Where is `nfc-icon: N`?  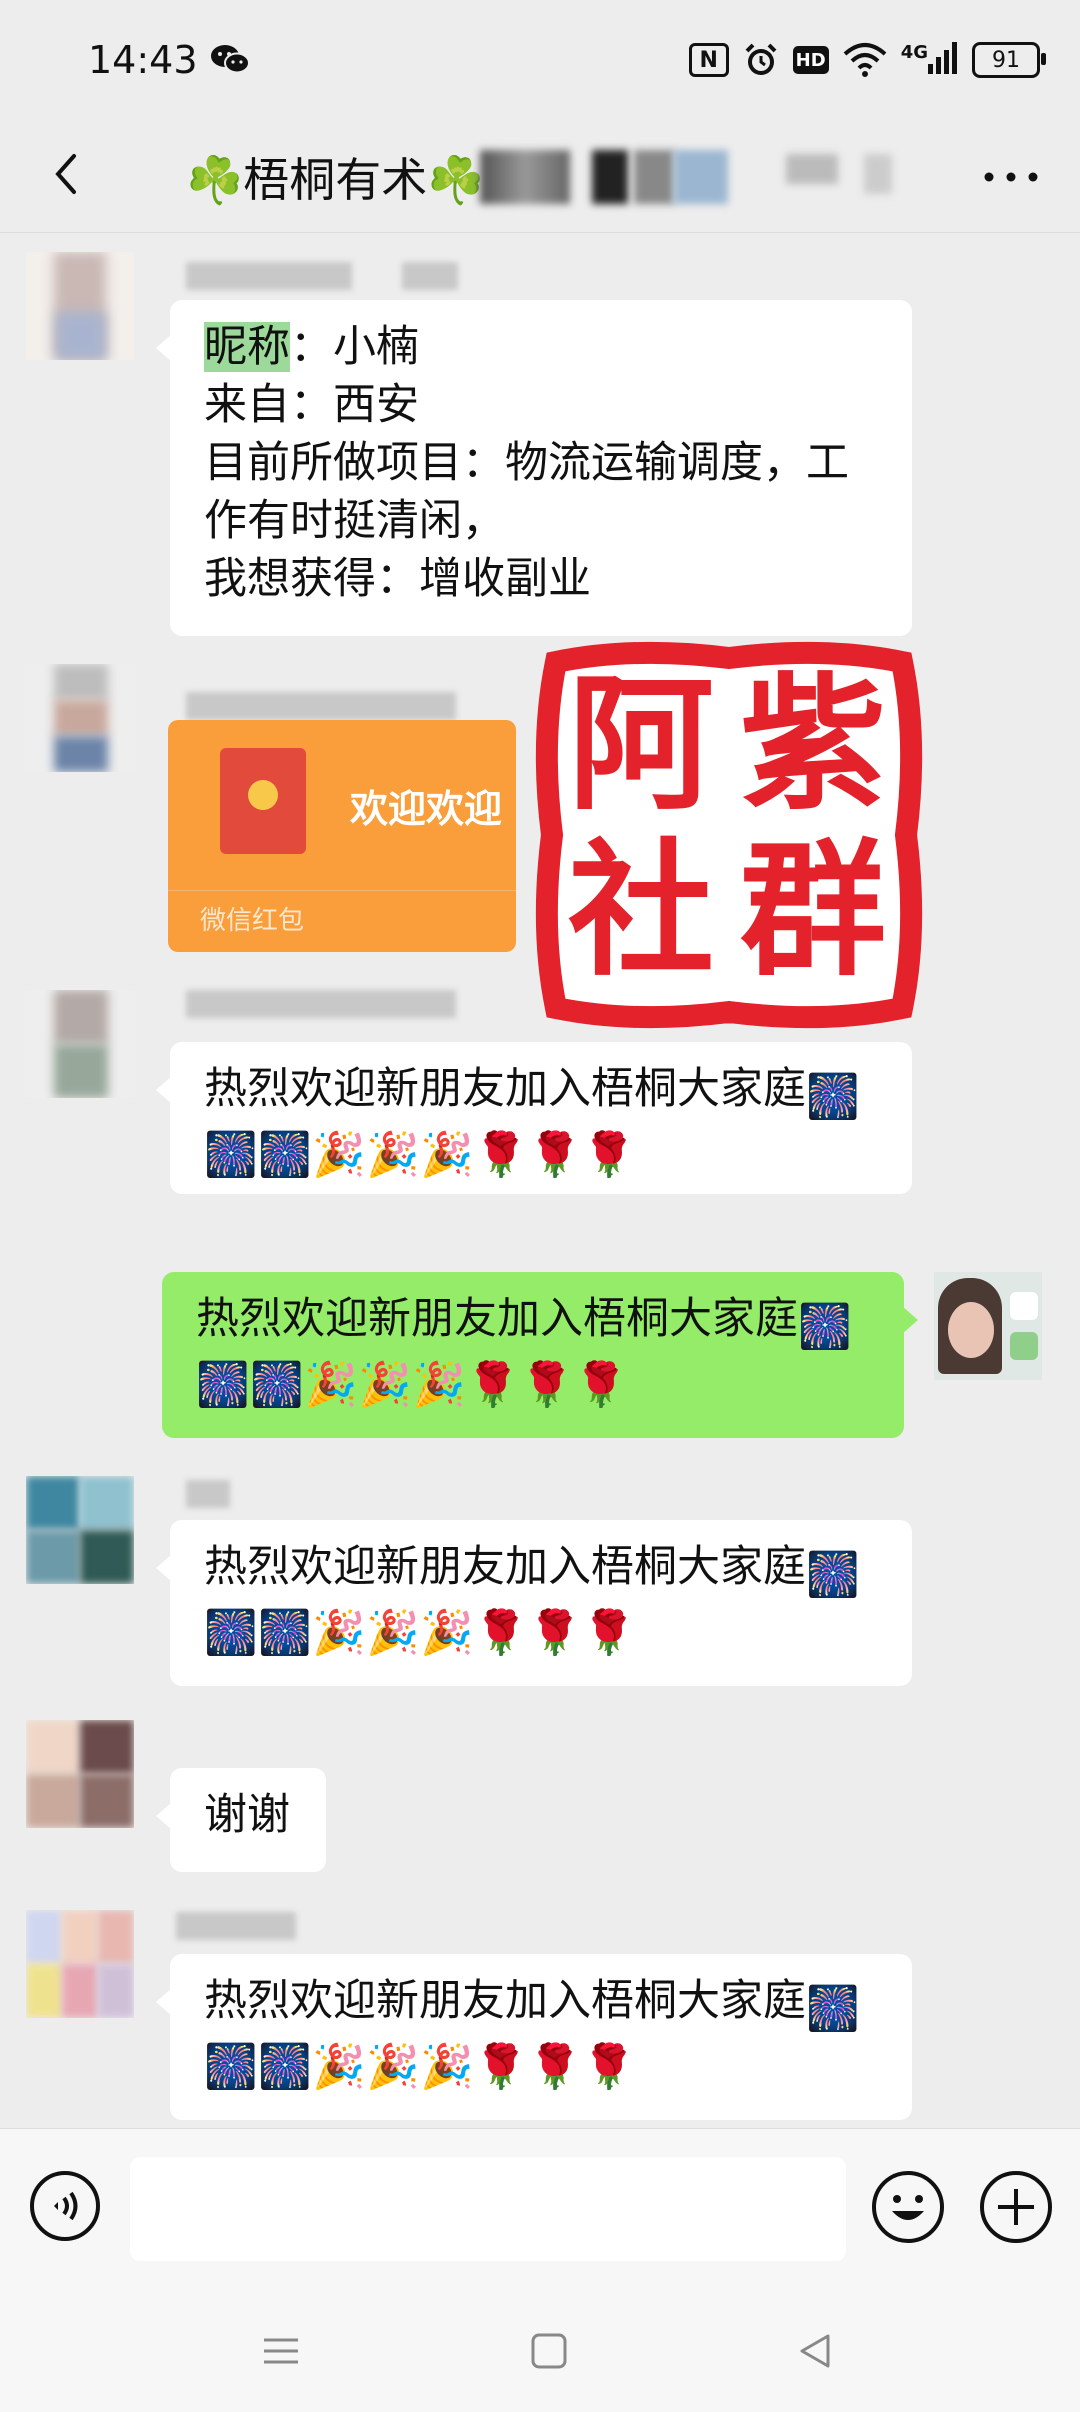
nfc-icon: N is located at coordinates (708, 60).